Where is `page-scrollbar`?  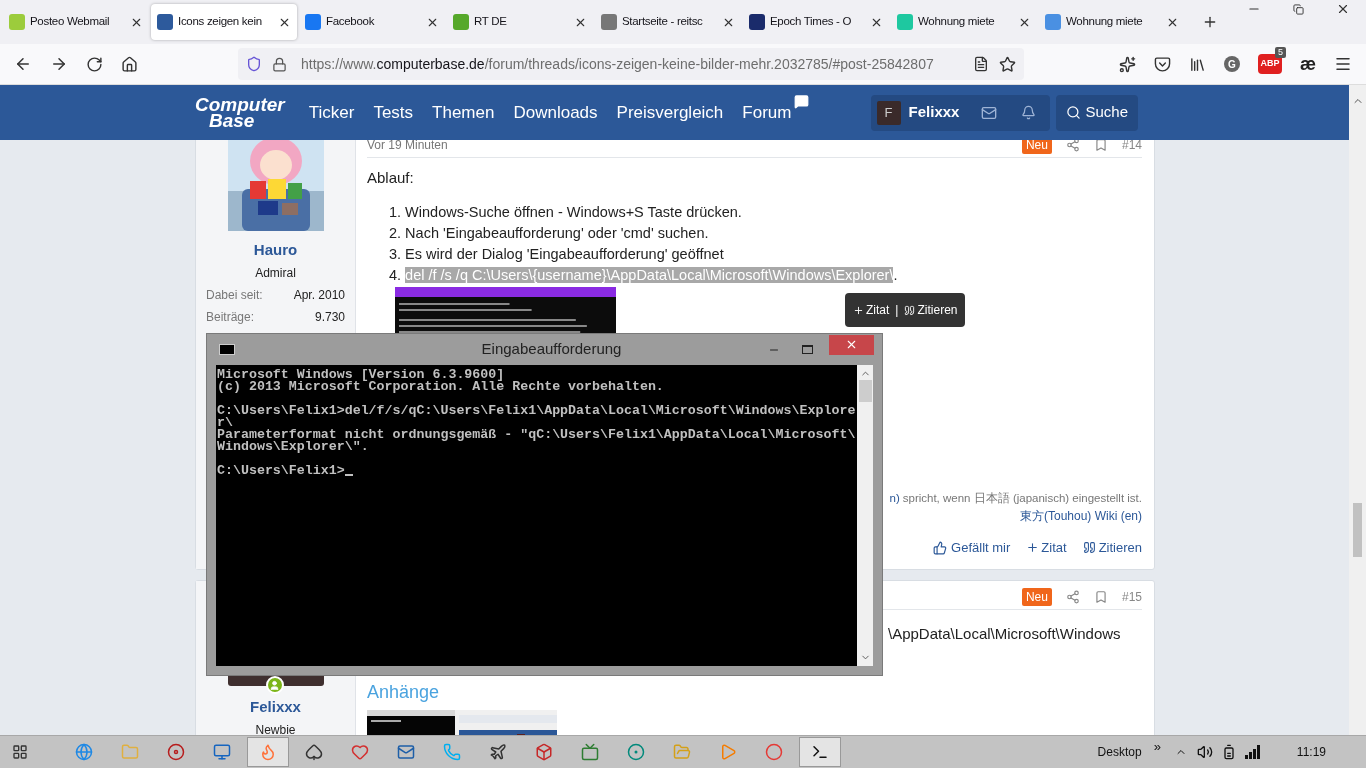 page-scrollbar is located at coordinates (1357, 410).